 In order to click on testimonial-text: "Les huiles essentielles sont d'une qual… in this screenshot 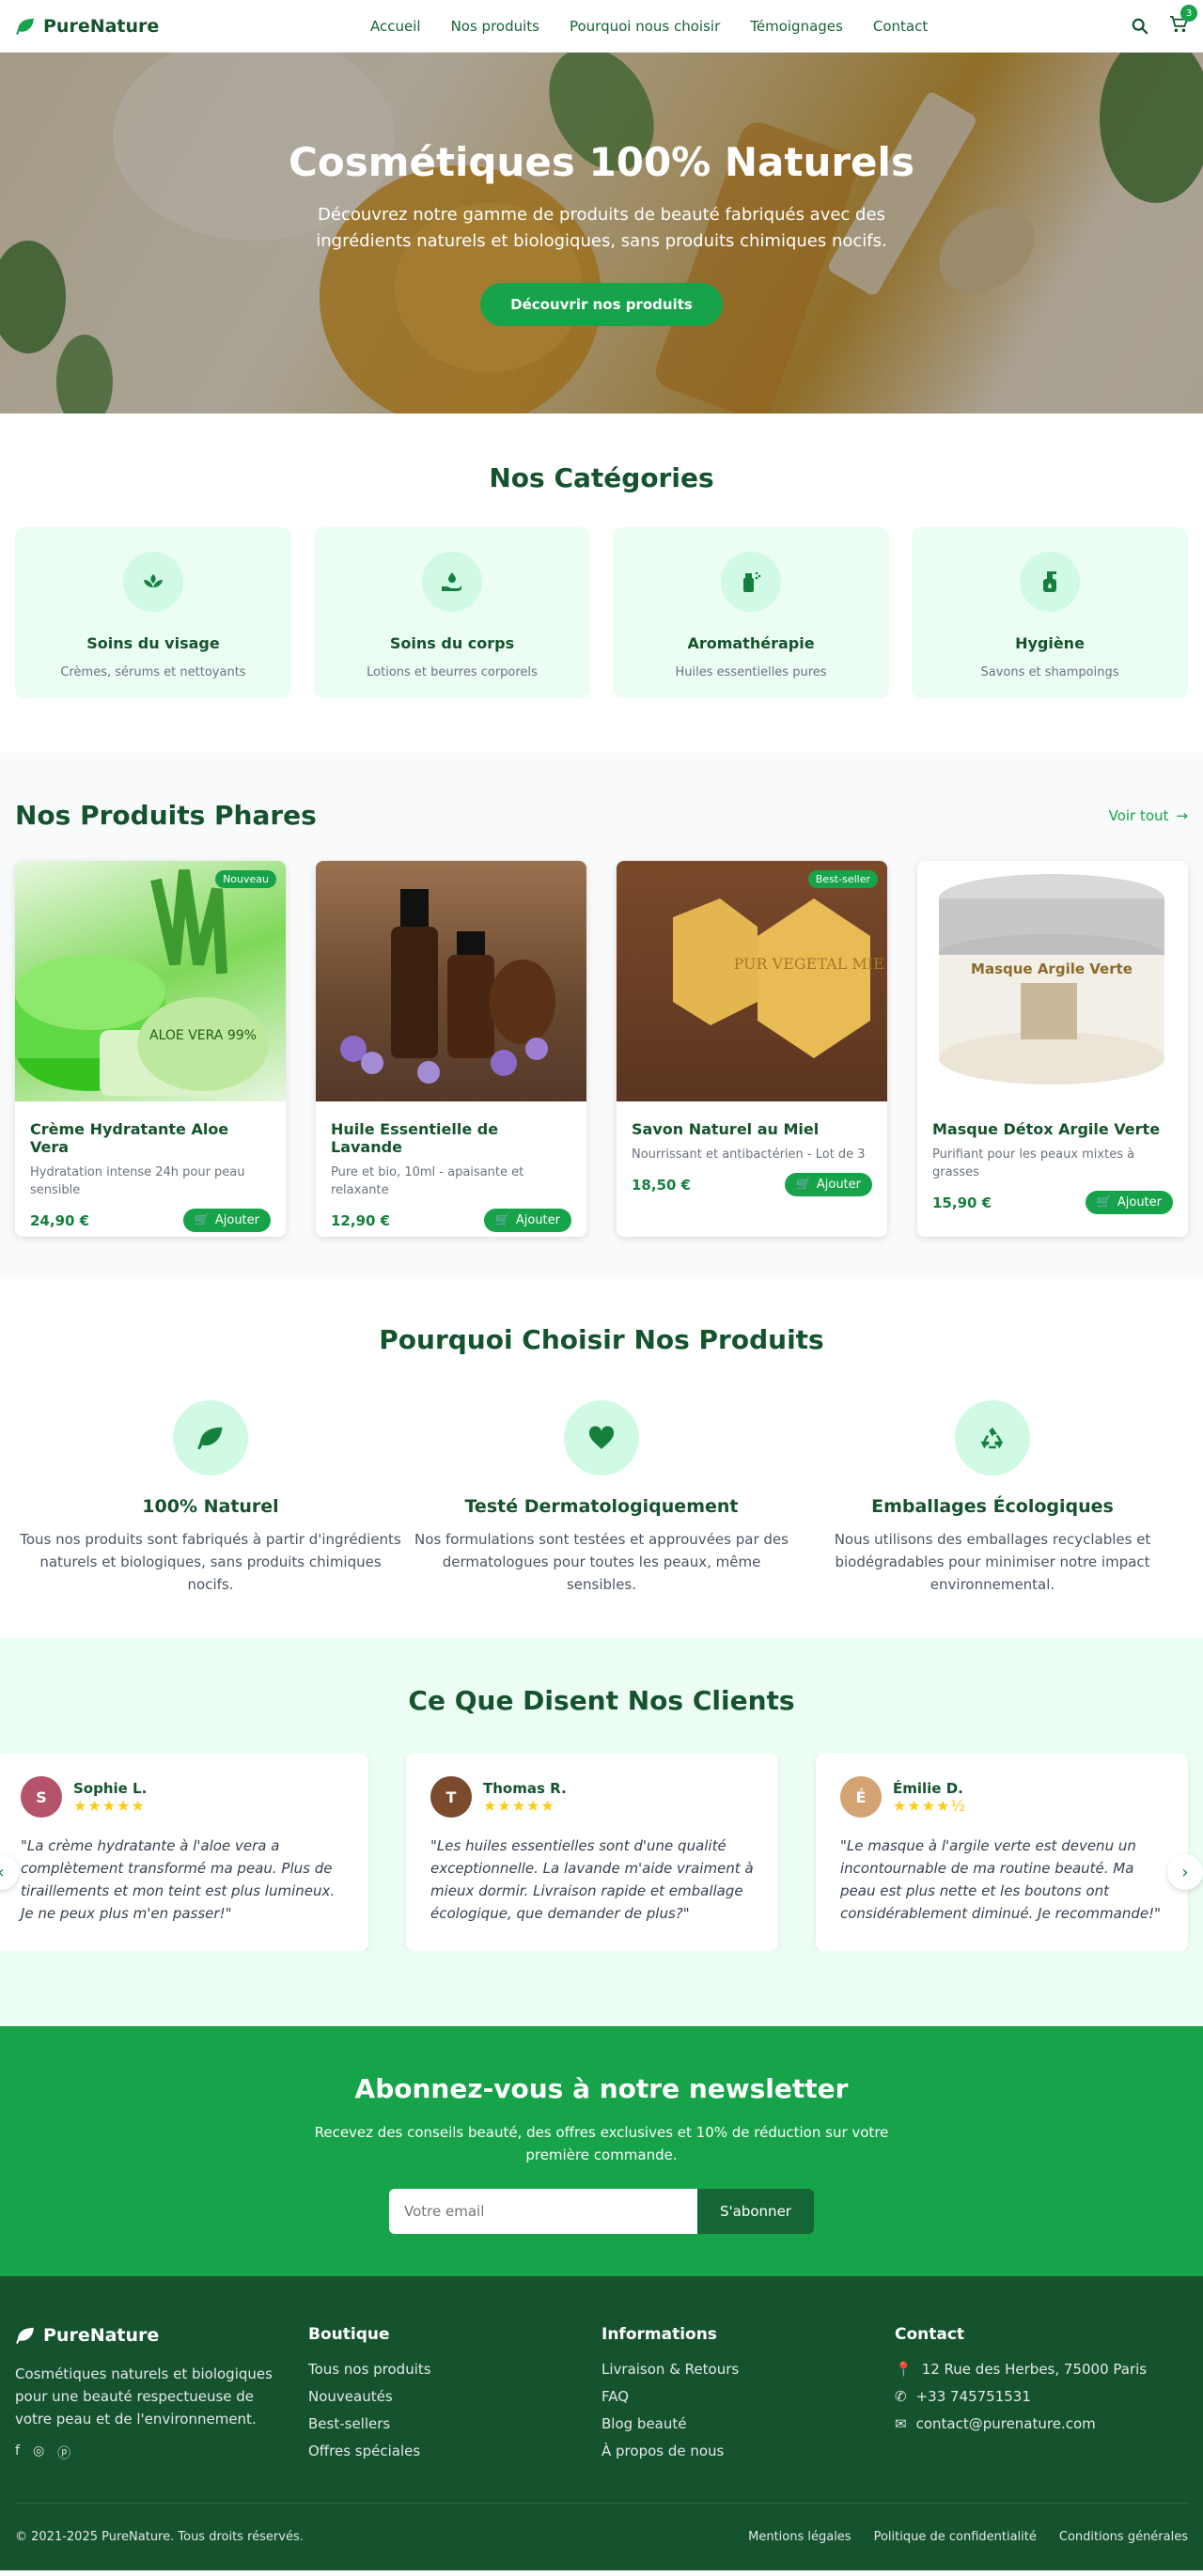, I will do `click(592, 1879)`.